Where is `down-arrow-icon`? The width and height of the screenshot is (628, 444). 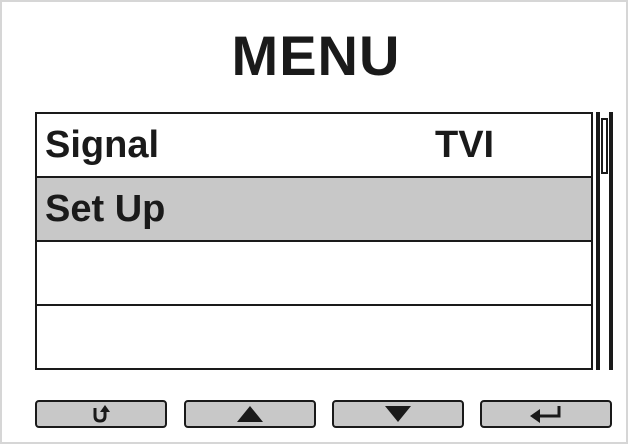 down-arrow-icon is located at coordinates (398, 414).